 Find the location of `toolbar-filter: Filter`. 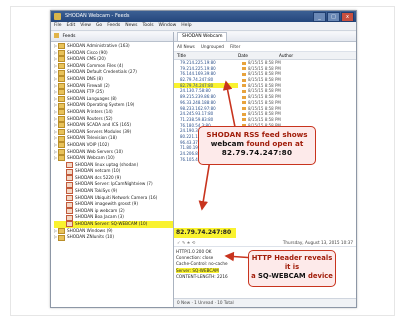

toolbar-filter: Filter is located at coordinates (235, 46).